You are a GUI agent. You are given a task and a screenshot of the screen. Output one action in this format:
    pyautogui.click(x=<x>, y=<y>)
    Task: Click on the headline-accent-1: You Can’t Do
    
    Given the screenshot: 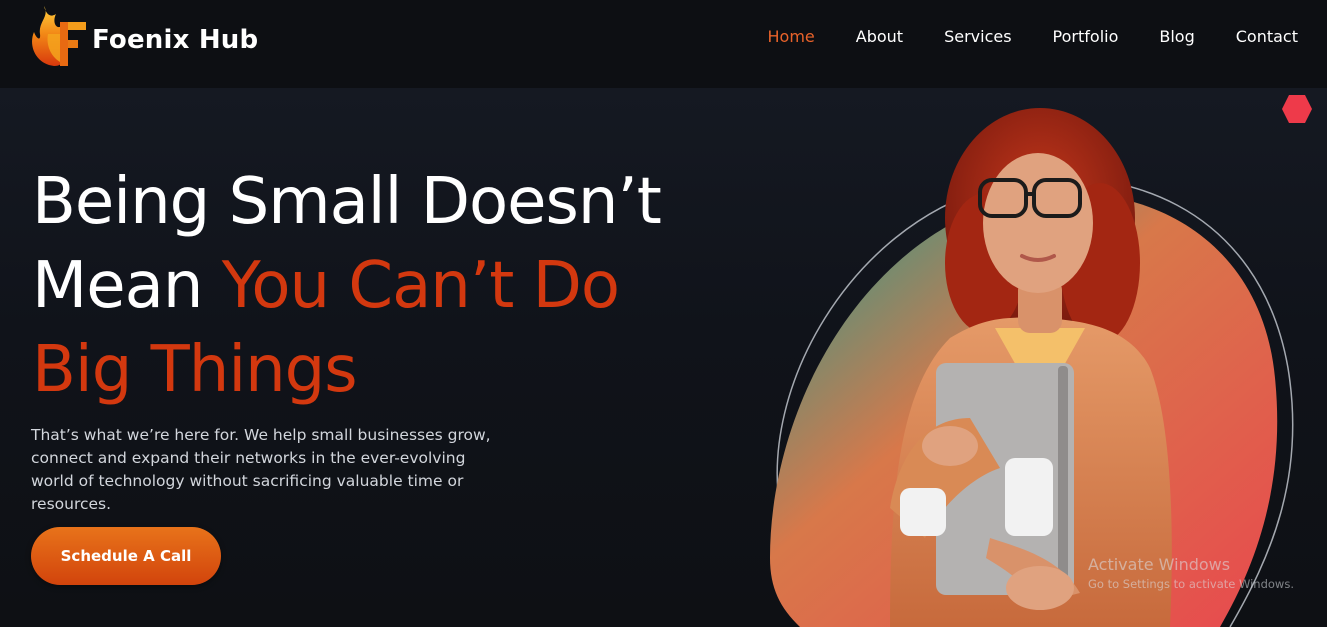 What is the action you would take?
    pyautogui.click(x=420, y=286)
    